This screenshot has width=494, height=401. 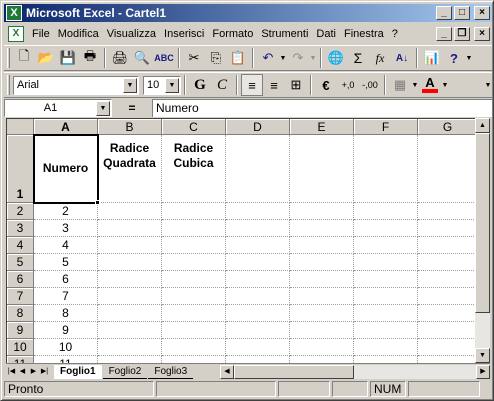 I want to click on row-header-6: 6, so click(x=20, y=279).